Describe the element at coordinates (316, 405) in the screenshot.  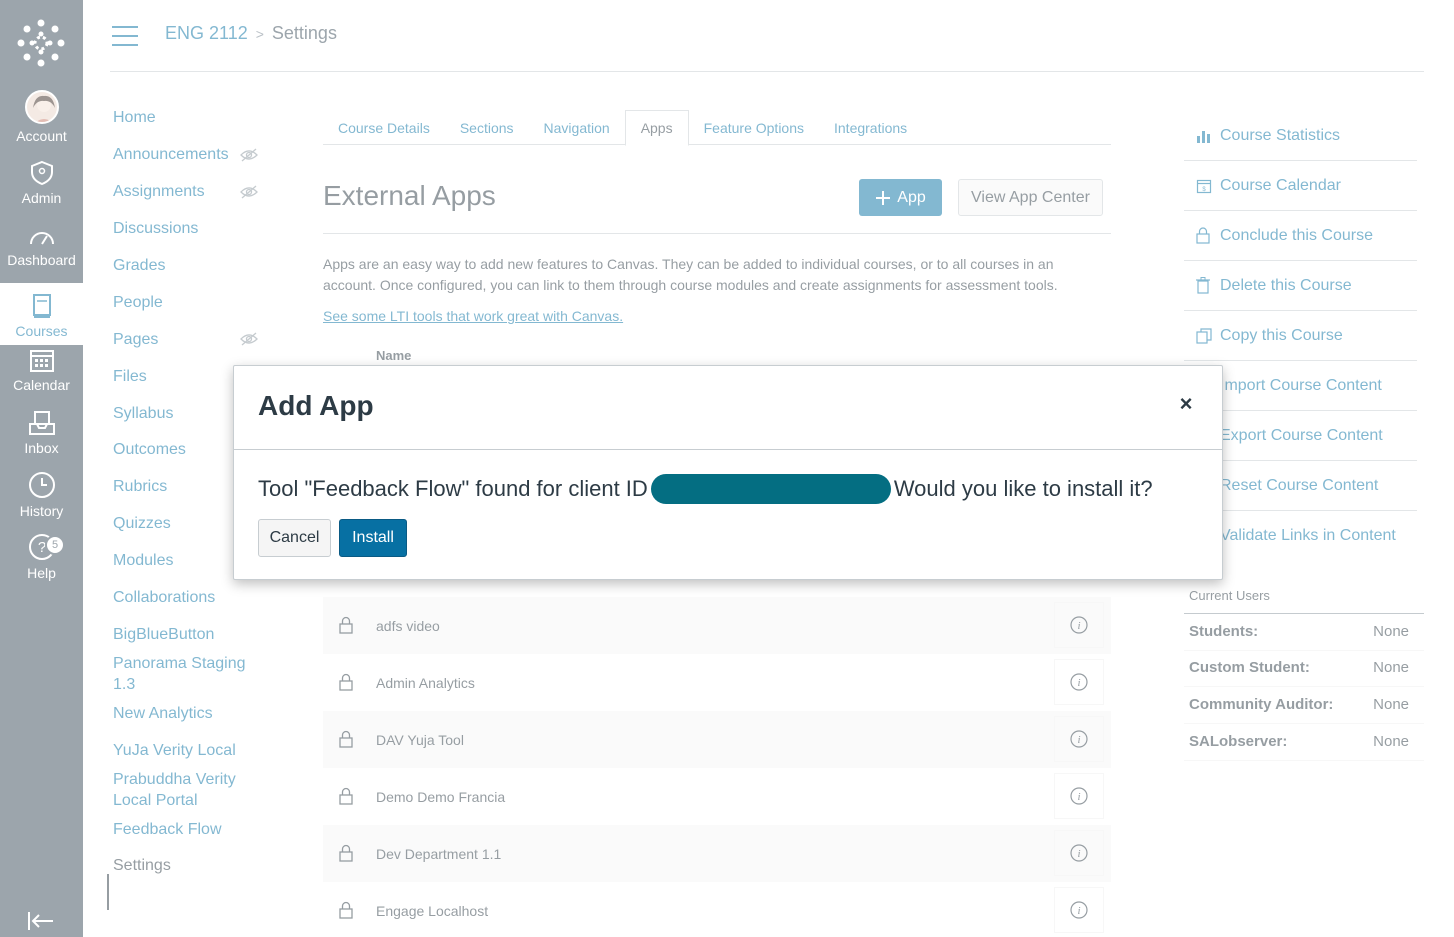
I see `dialog-title: Add App` at that location.